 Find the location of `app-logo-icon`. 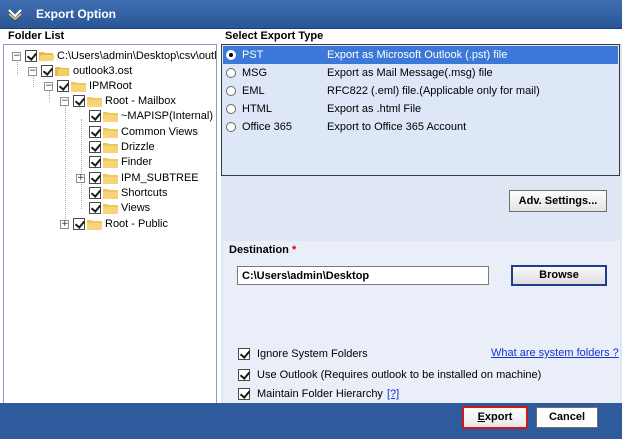

app-logo-icon is located at coordinates (15, 14).